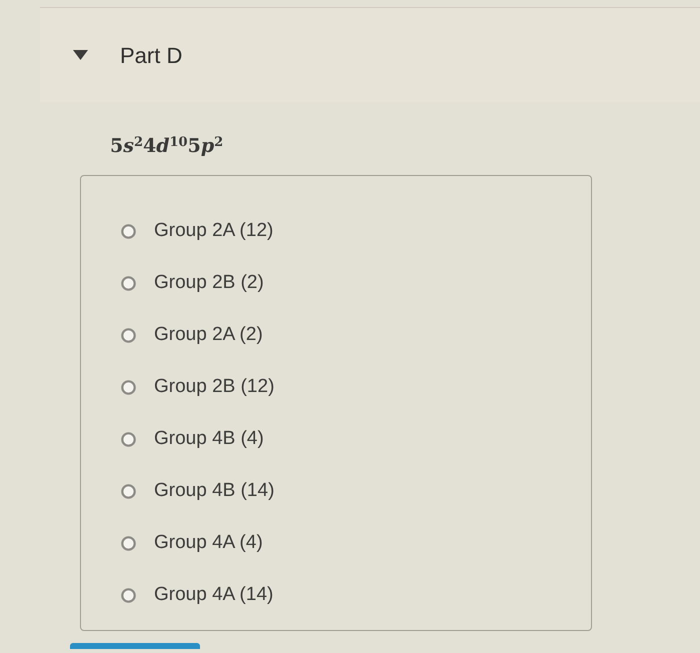  What do you see at coordinates (80, 55) in the screenshot?
I see `caret-icon` at bounding box center [80, 55].